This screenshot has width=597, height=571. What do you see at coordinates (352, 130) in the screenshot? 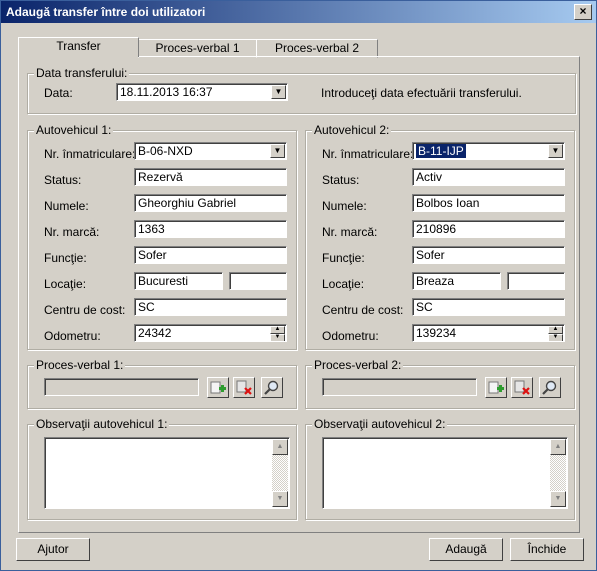
I see `vehicle2-legend: Autovehicul 2:` at bounding box center [352, 130].